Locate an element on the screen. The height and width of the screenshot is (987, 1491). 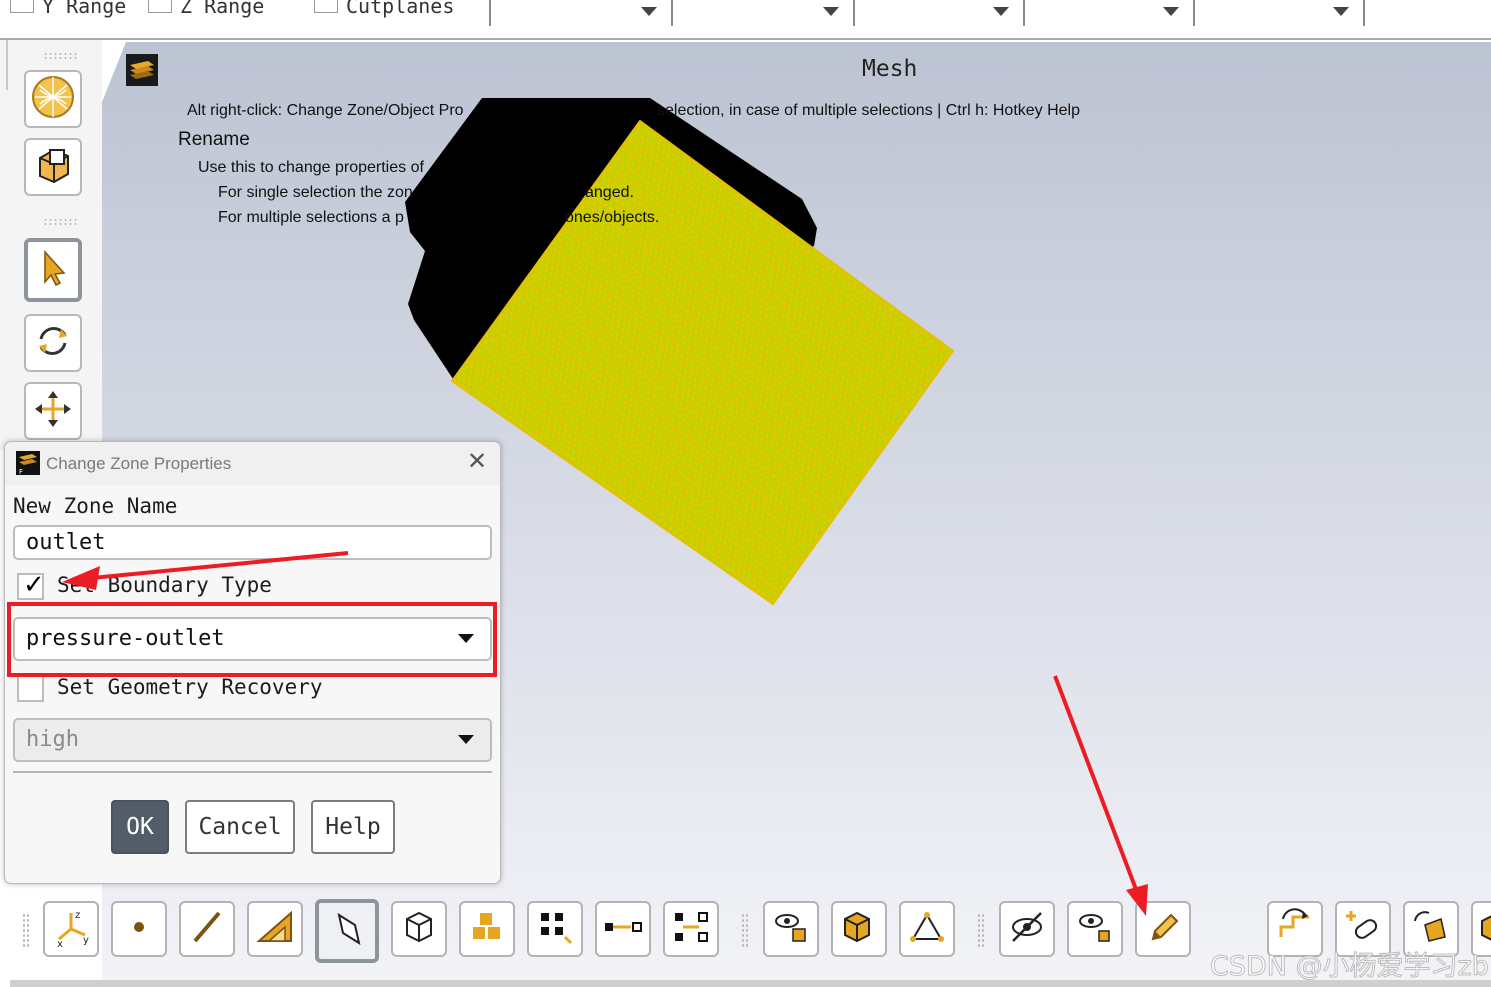
mesh-display-button is located at coordinates (53, 99).